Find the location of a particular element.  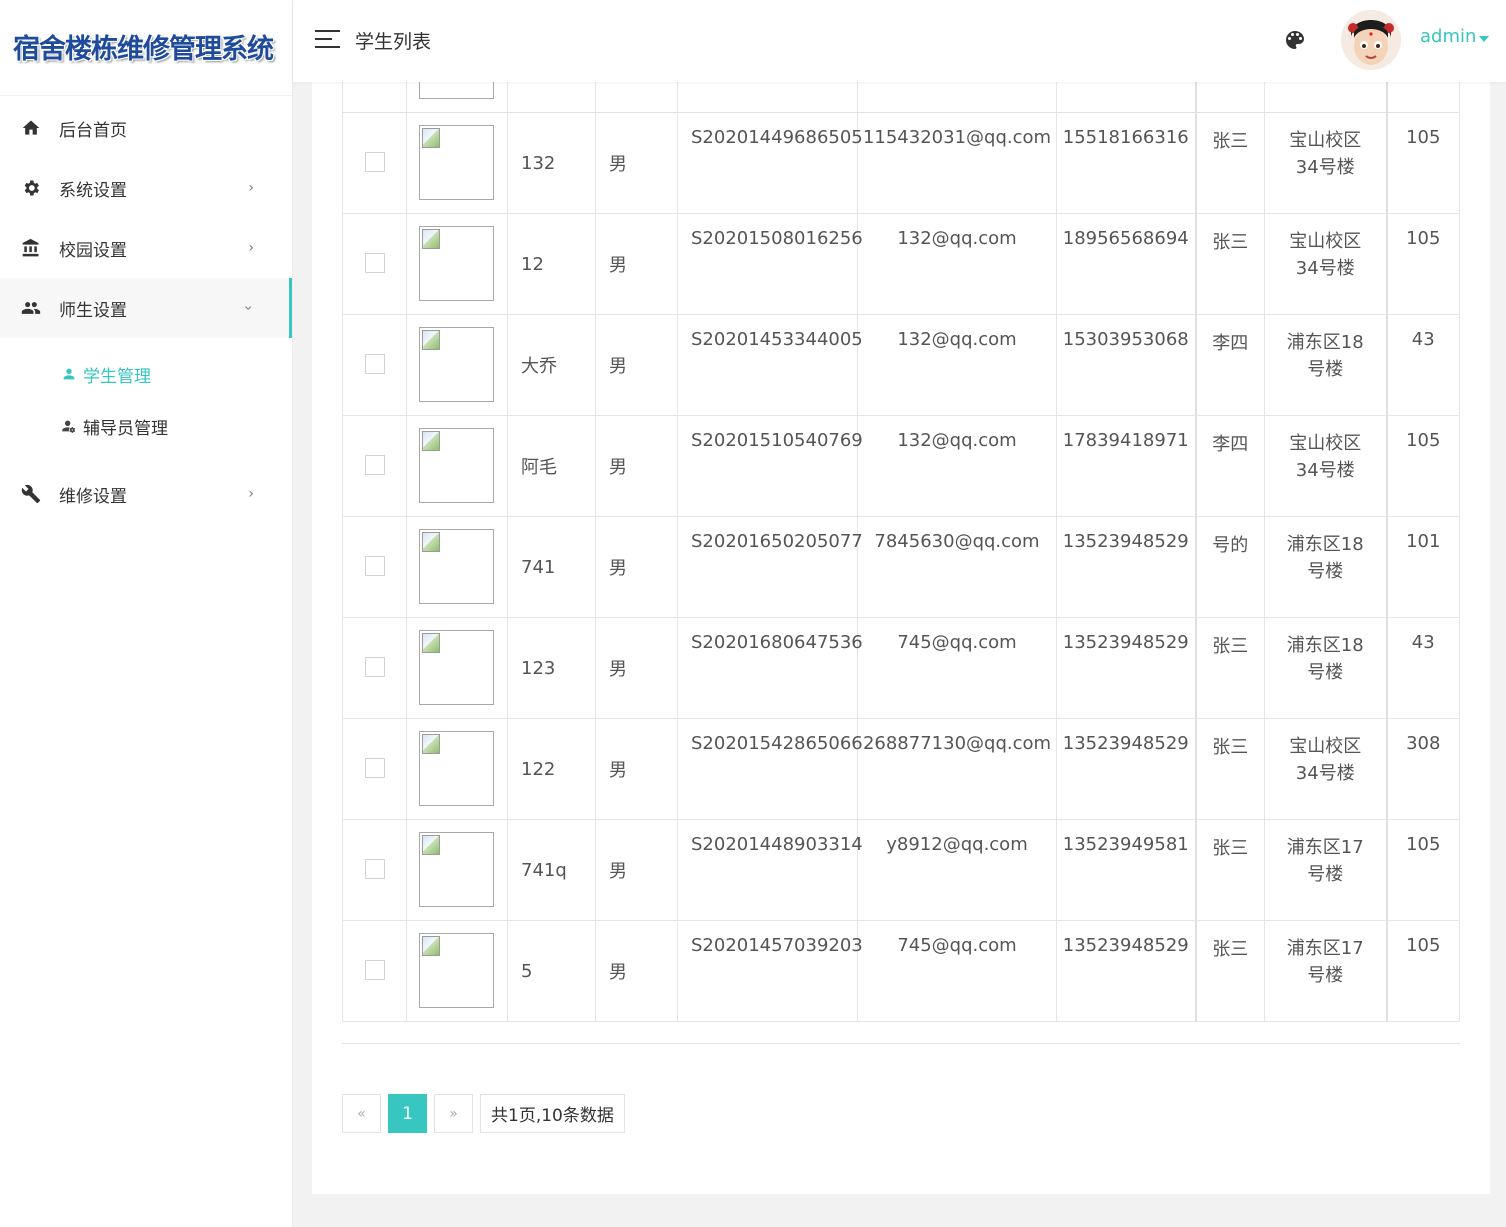

wrench-icon is located at coordinates (31, 494).